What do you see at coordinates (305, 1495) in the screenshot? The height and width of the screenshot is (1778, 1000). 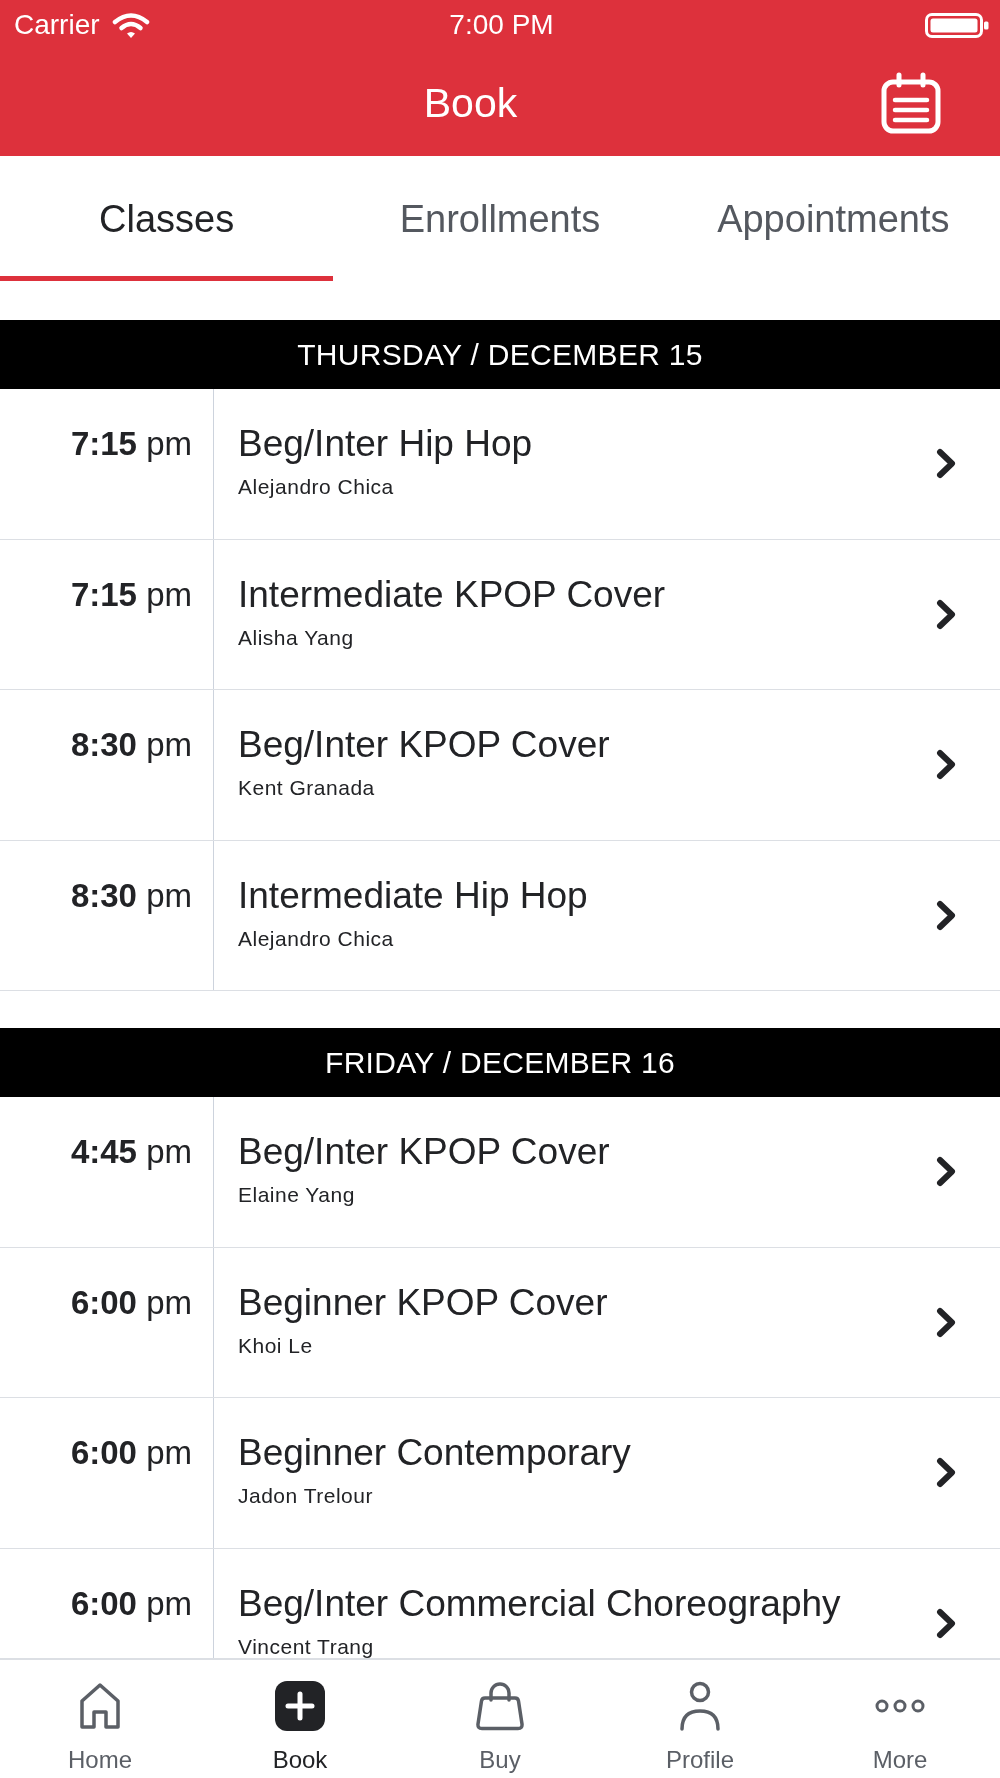 I see `instructor-name: Jadon Trelour` at bounding box center [305, 1495].